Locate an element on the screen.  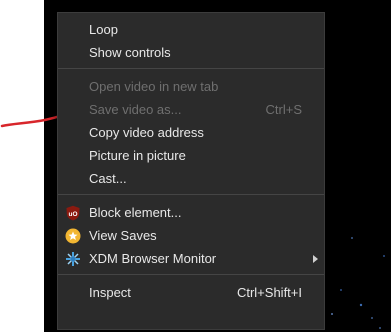
menu-item-loop: Loop is located at coordinates (191, 29).